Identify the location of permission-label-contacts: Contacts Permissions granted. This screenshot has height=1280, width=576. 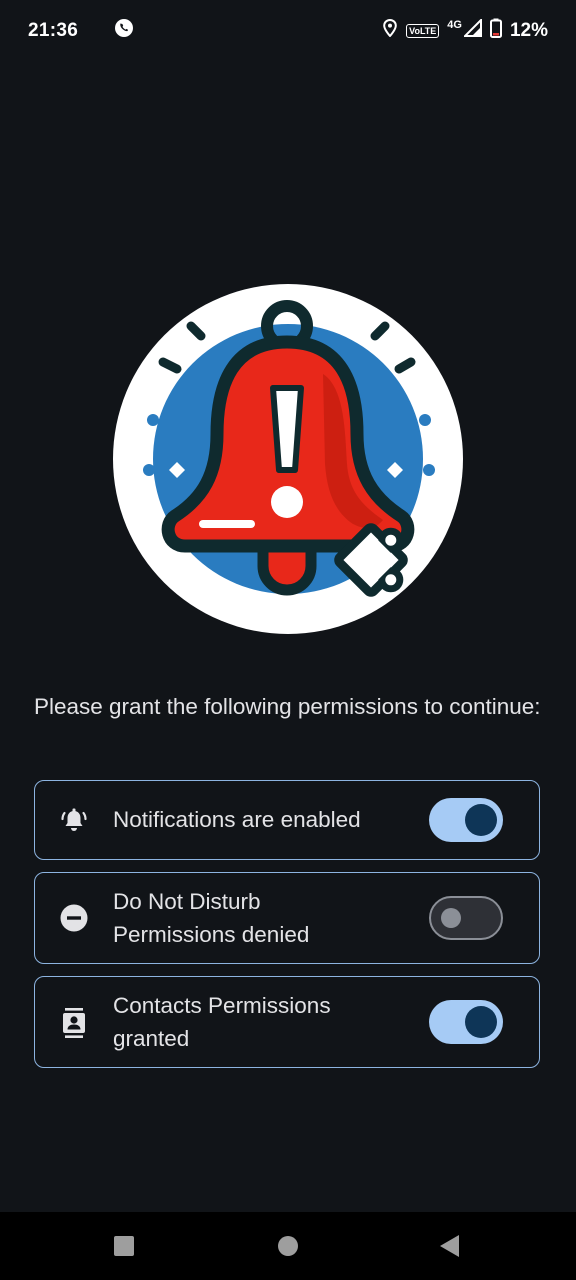
(263, 1022).